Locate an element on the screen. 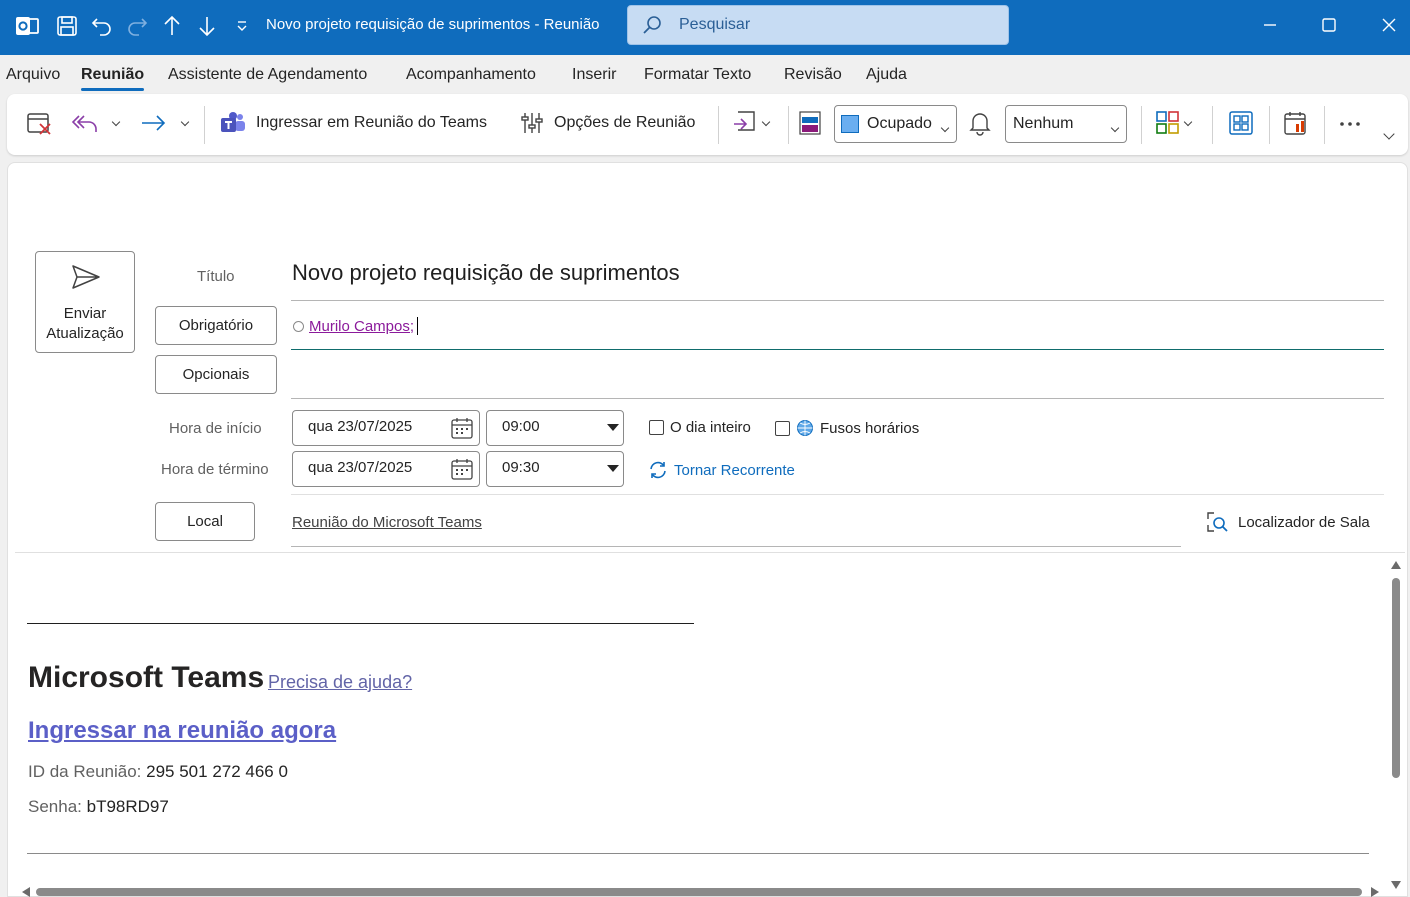 The width and height of the screenshot is (1410, 897). required-attendees-button: Obrigatório is located at coordinates (216, 325).